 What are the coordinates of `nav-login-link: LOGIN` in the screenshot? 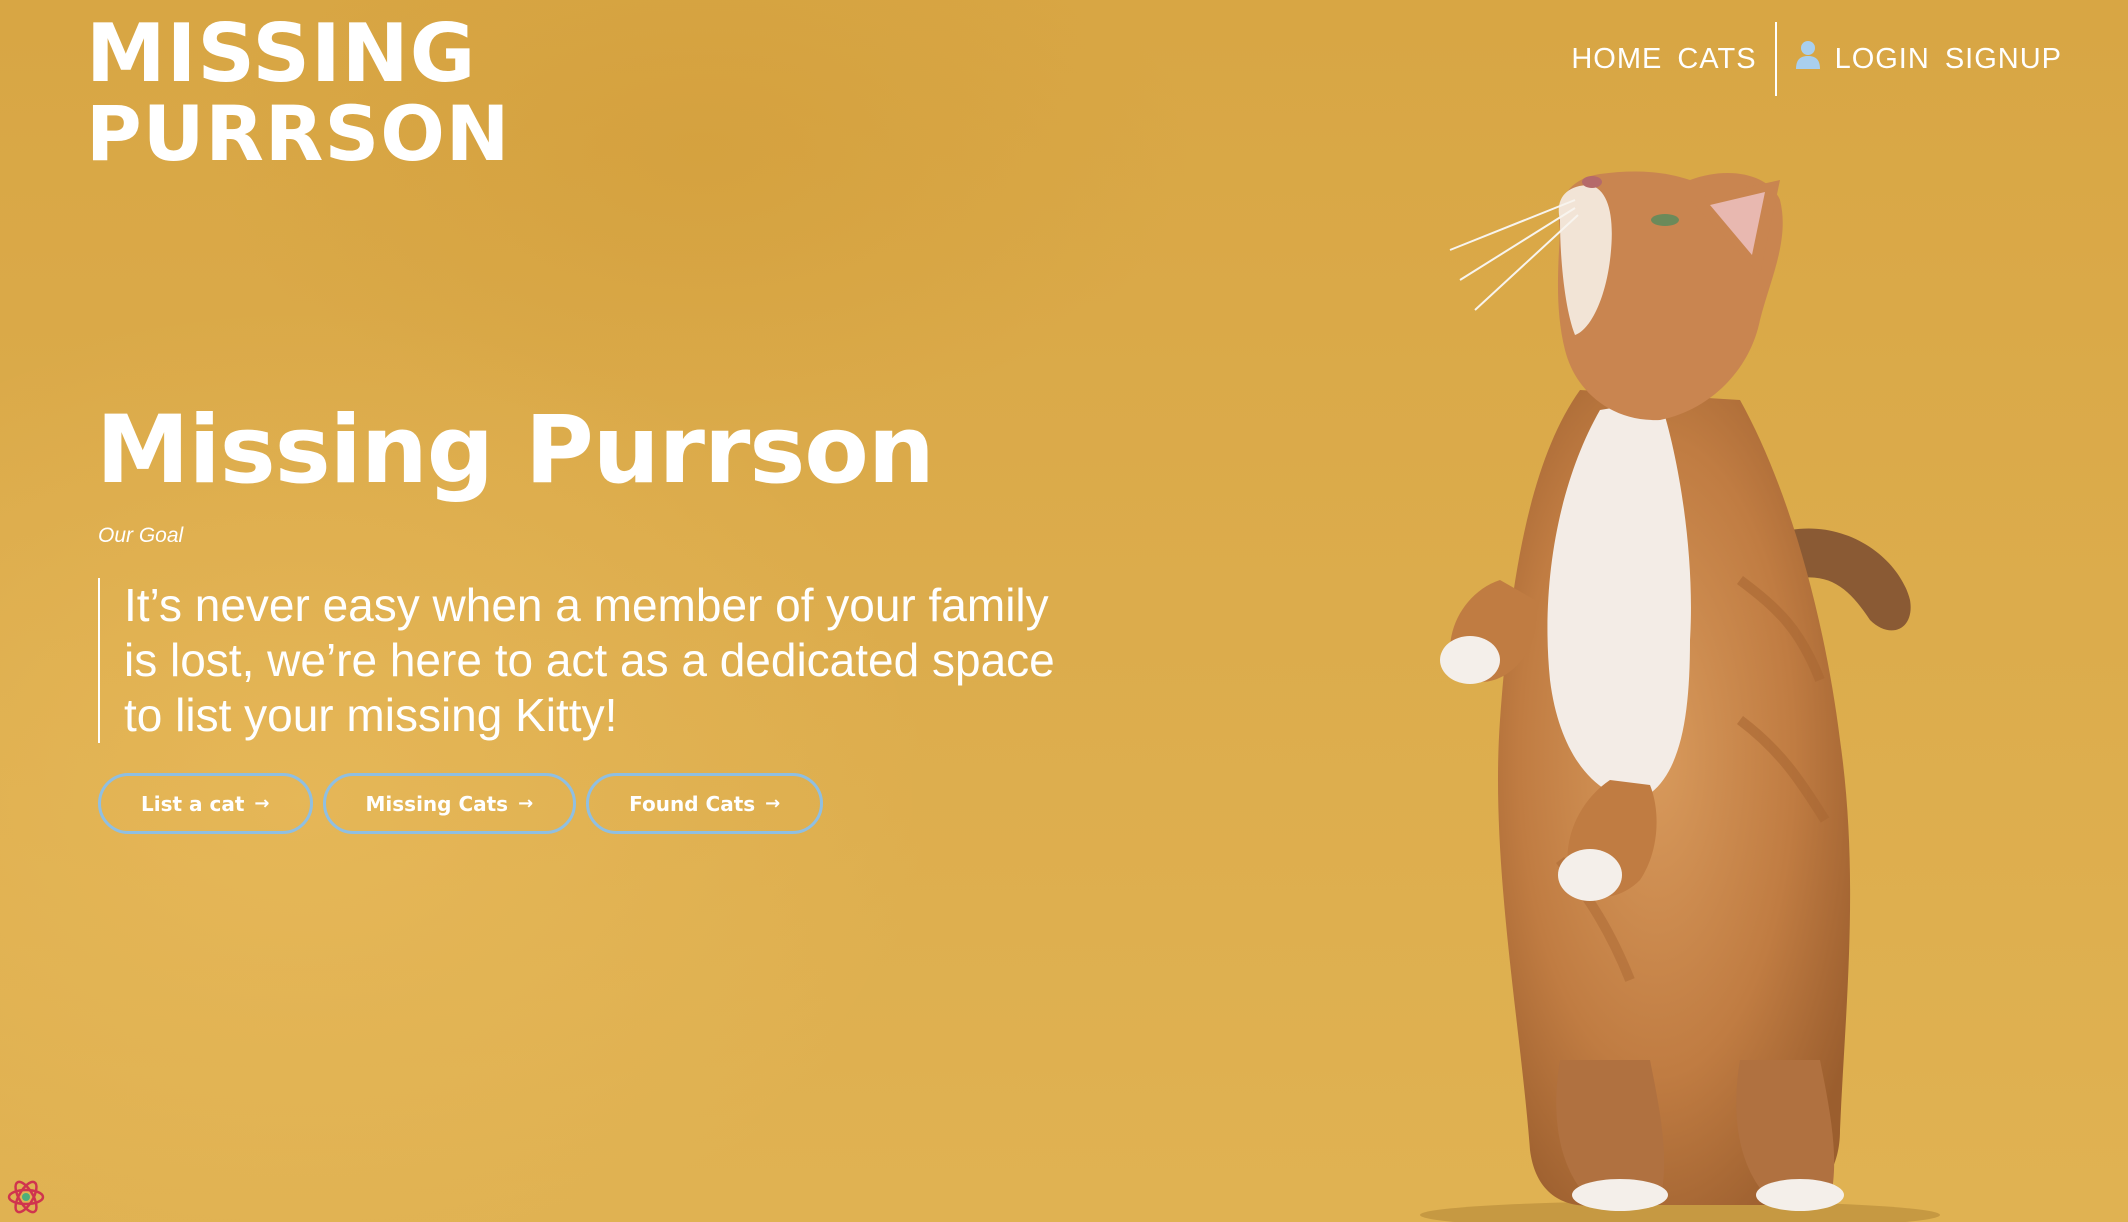 It's located at (1882, 59).